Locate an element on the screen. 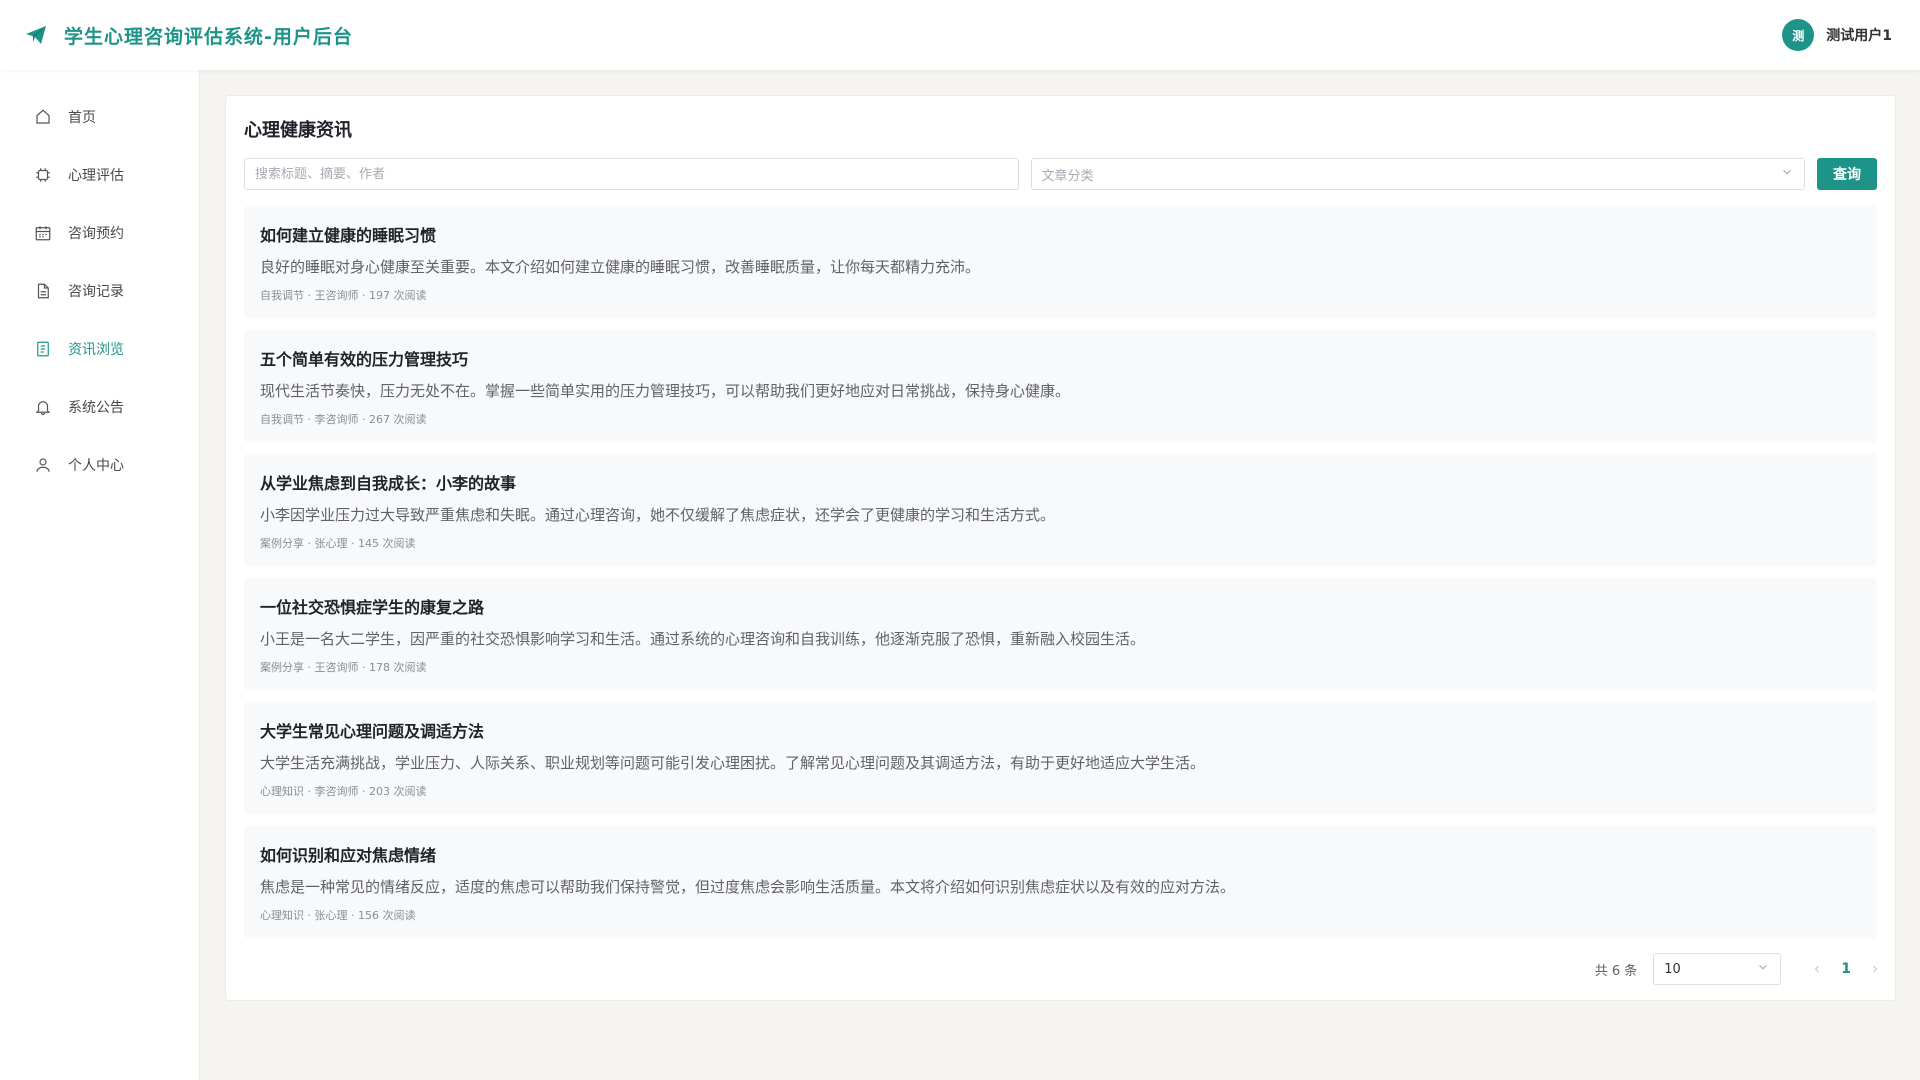 The height and width of the screenshot is (1080, 1920). page-title: 心理健康资讯 is located at coordinates (298, 130).